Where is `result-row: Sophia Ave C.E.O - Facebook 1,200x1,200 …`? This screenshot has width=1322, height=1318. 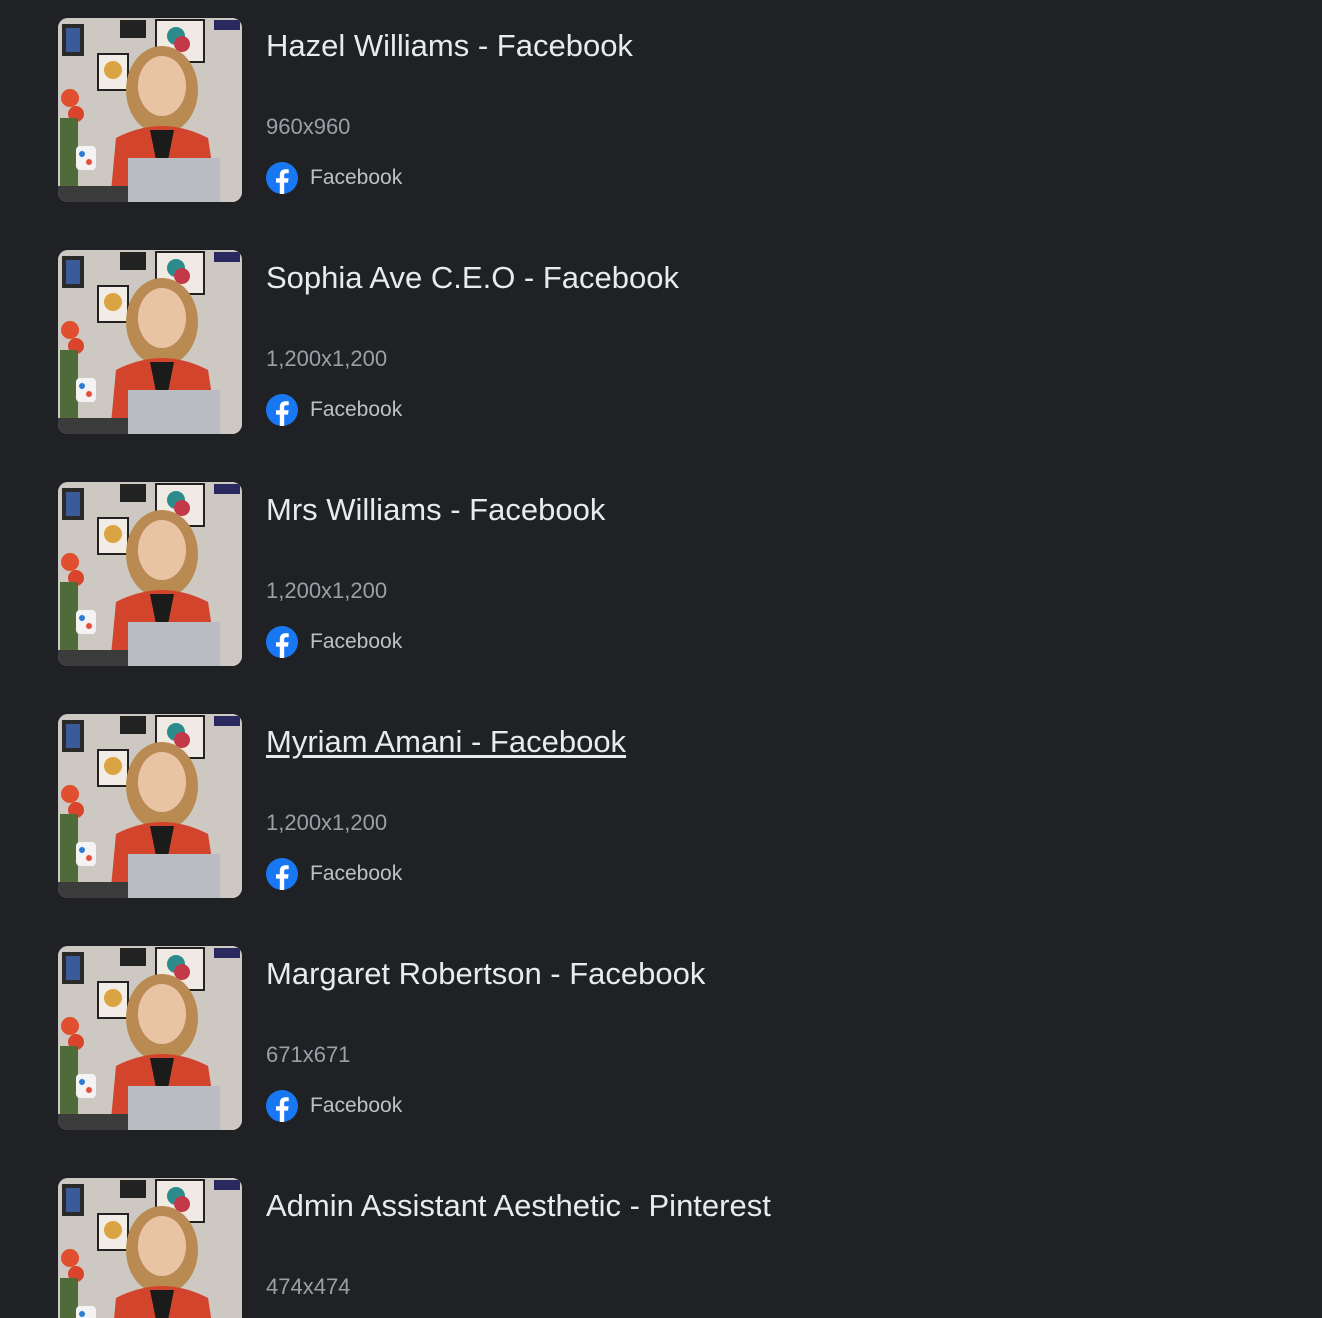
result-row: Sophia Ave C.E.O - Facebook 1,200x1,200 … is located at coordinates (658, 342).